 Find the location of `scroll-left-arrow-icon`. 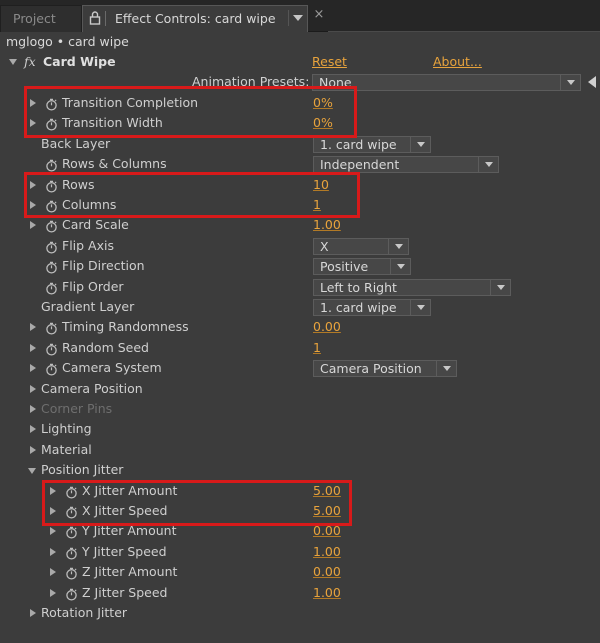

scroll-left-arrow-icon is located at coordinates (592, 82).